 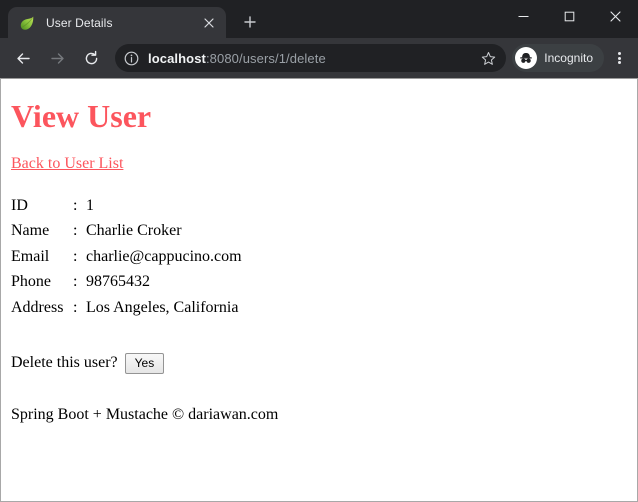 I want to click on detail-value: 98765432, so click(x=118, y=282).